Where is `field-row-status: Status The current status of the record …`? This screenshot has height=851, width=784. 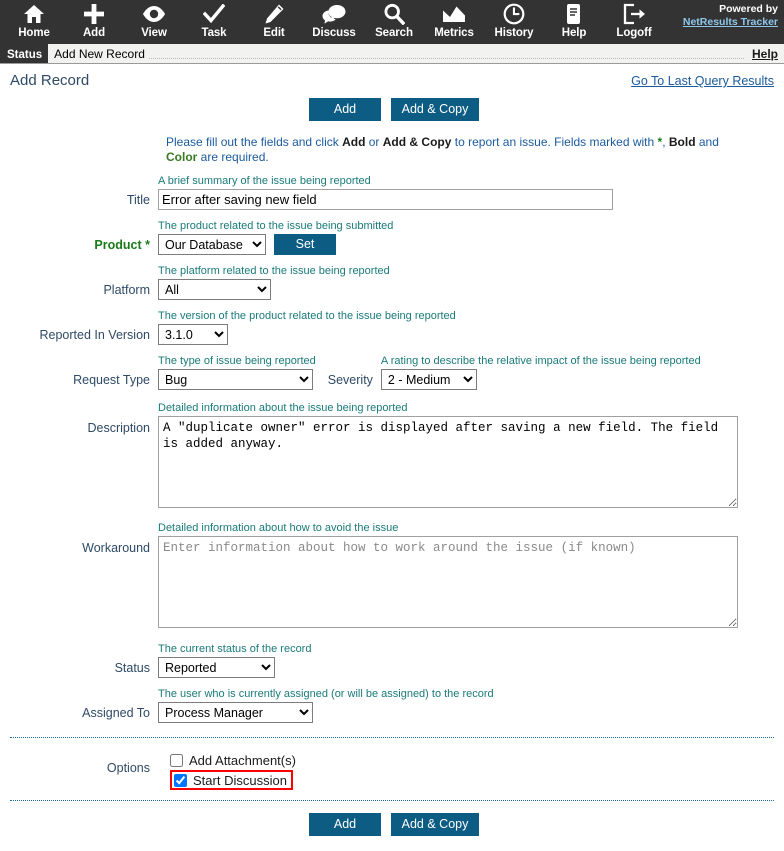
field-row-status: Status The current status of the record … is located at coordinates (392, 655).